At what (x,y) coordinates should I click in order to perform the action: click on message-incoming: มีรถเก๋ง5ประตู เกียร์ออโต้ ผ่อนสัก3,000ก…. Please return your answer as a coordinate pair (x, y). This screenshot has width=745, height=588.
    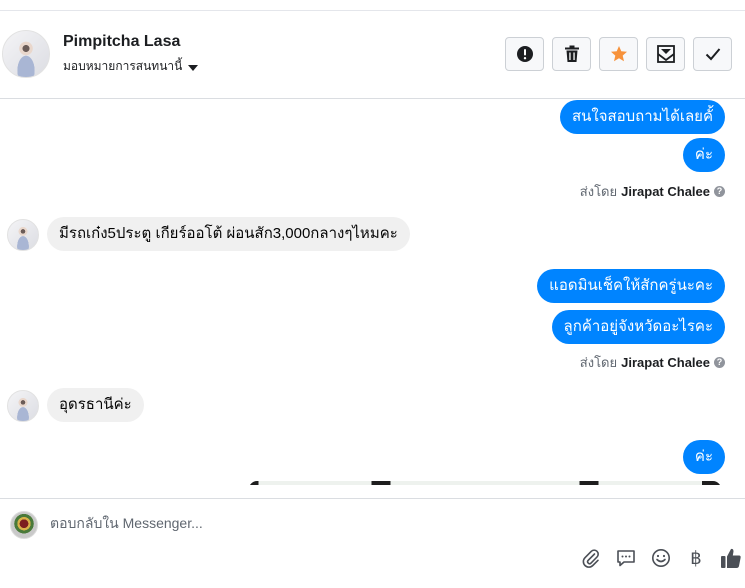
    Looking at the image, I should click on (228, 234).